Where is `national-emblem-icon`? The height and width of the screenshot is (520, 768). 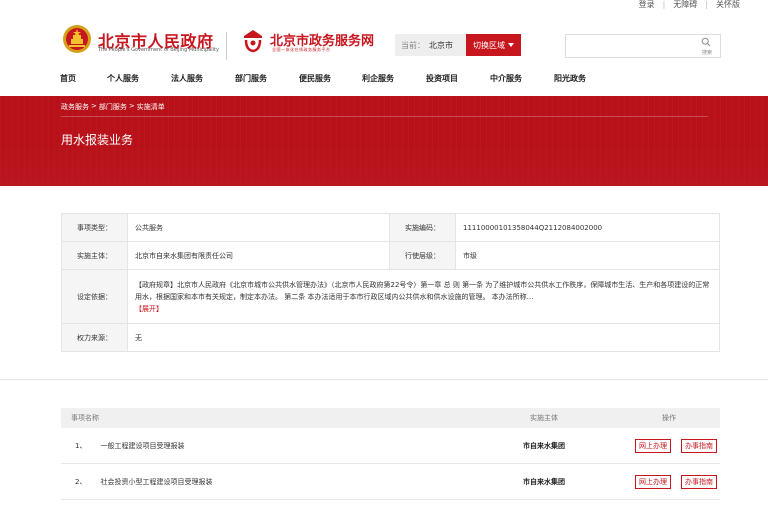 national-emblem-icon is located at coordinates (77, 39).